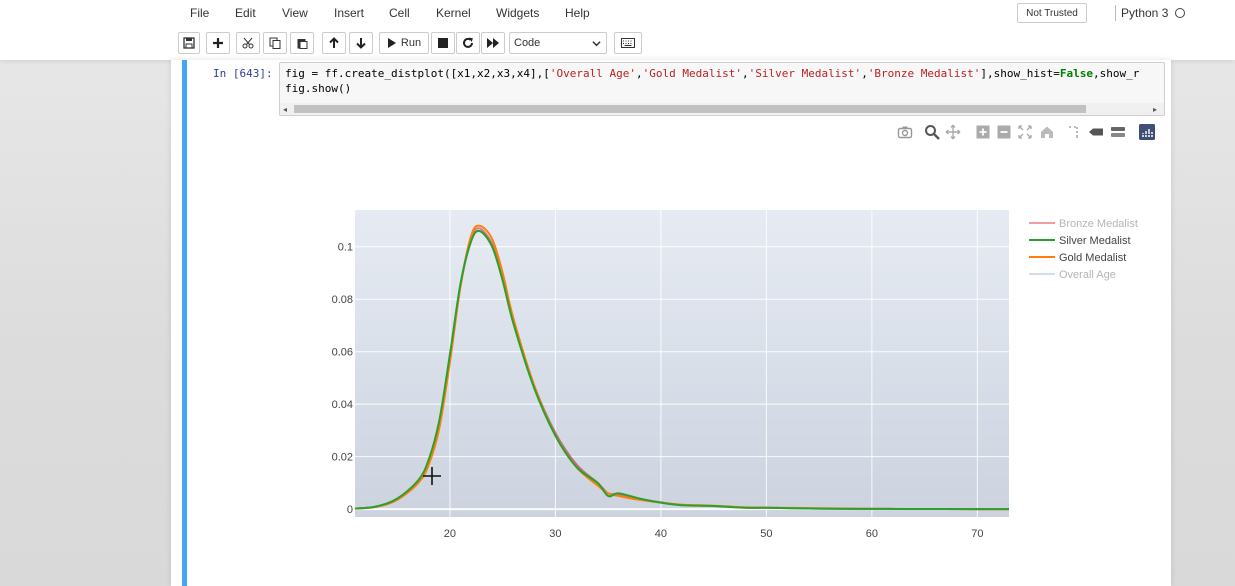 This screenshot has height=586, width=1235. I want to click on restart-icon, so click(468, 42).